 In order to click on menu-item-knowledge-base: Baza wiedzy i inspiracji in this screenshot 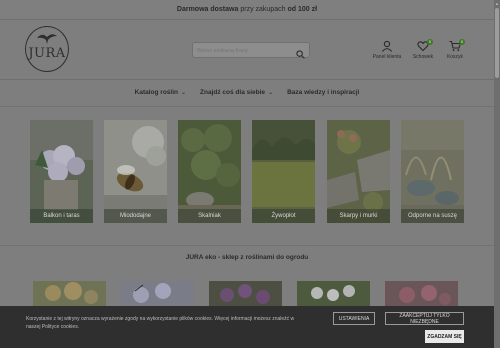, I will do `click(323, 92)`.